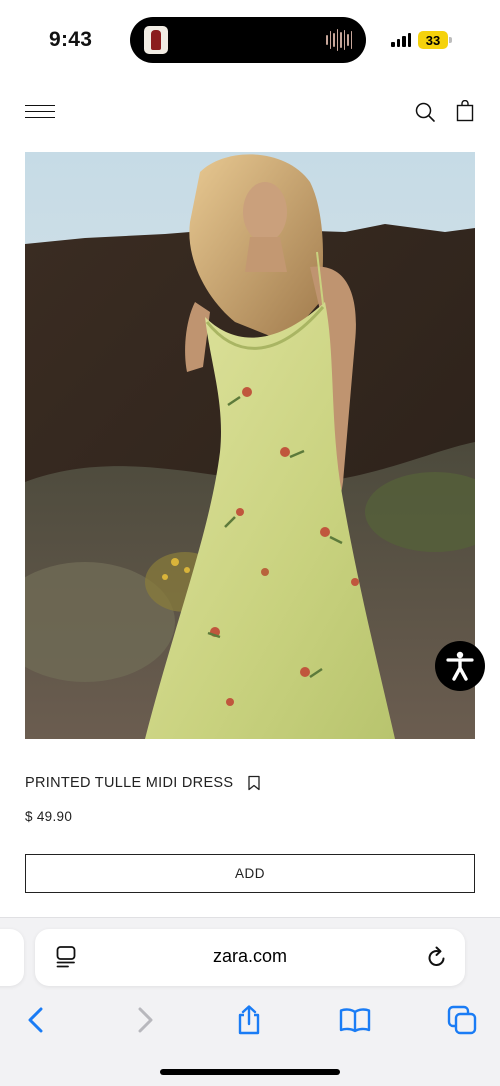 The width and height of the screenshot is (500, 1086). Describe the element at coordinates (355, 1020) in the screenshot. I see `bookmarks-icon` at that location.